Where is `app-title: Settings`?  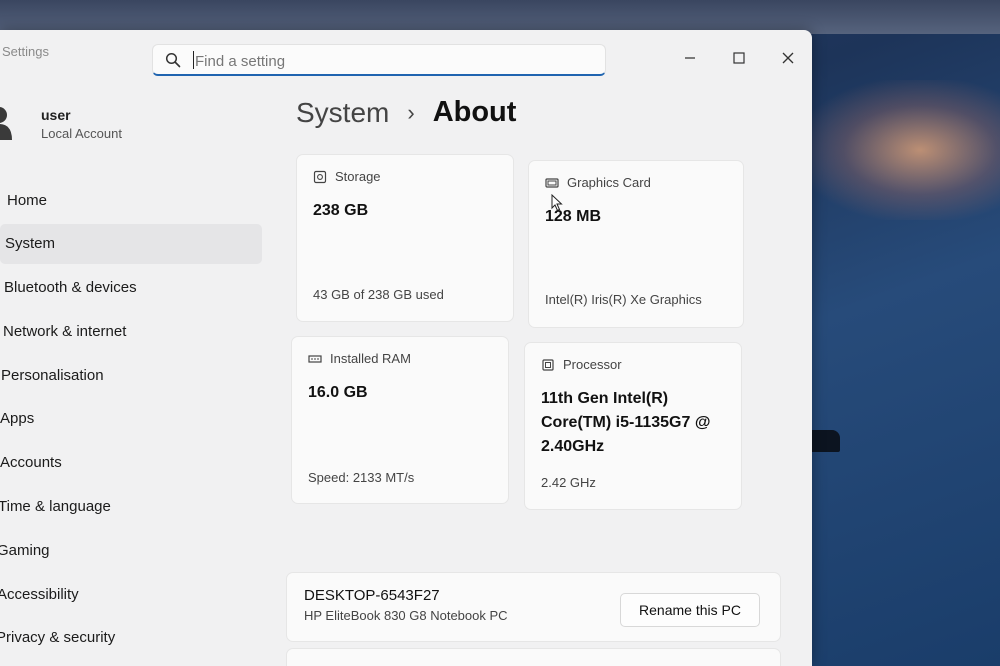
app-title: Settings is located at coordinates (25, 51).